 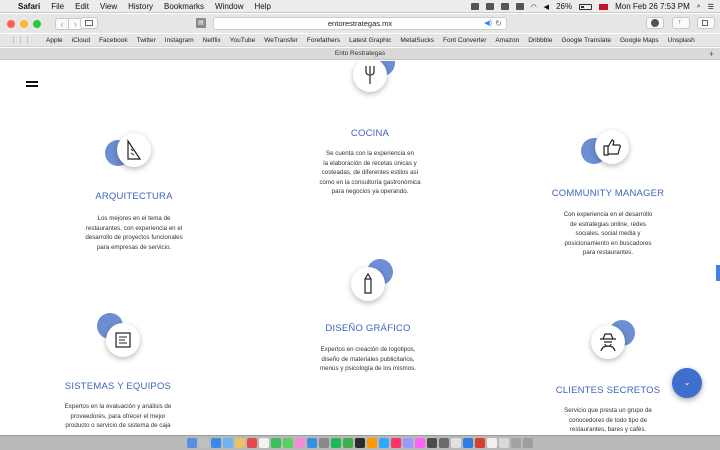 I want to click on reload-icon: ↻, so click(x=498, y=23).